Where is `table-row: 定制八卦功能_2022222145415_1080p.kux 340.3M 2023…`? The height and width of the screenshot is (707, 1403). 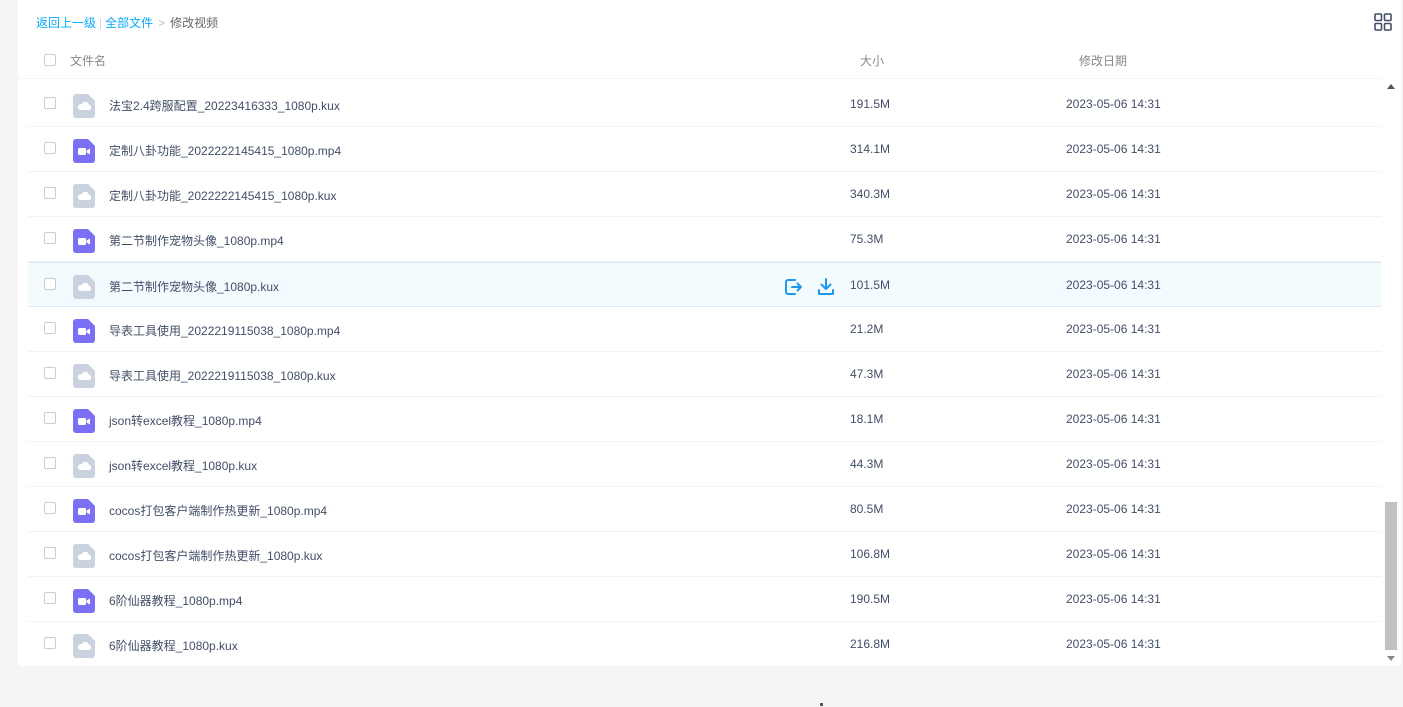
table-row: 定制八卦功能_2022222145415_1080p.kux 340.3M 2023… is located at coordinates (704, 194).